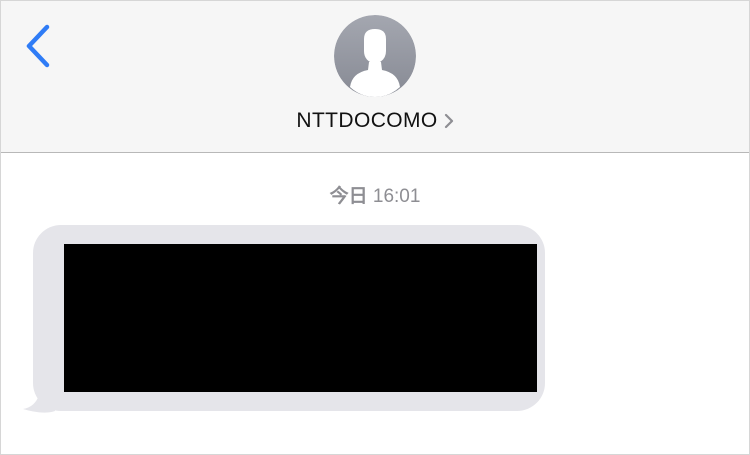 This screenshot has height=455, width=750. I want to click on back-button, so click(39, 47).